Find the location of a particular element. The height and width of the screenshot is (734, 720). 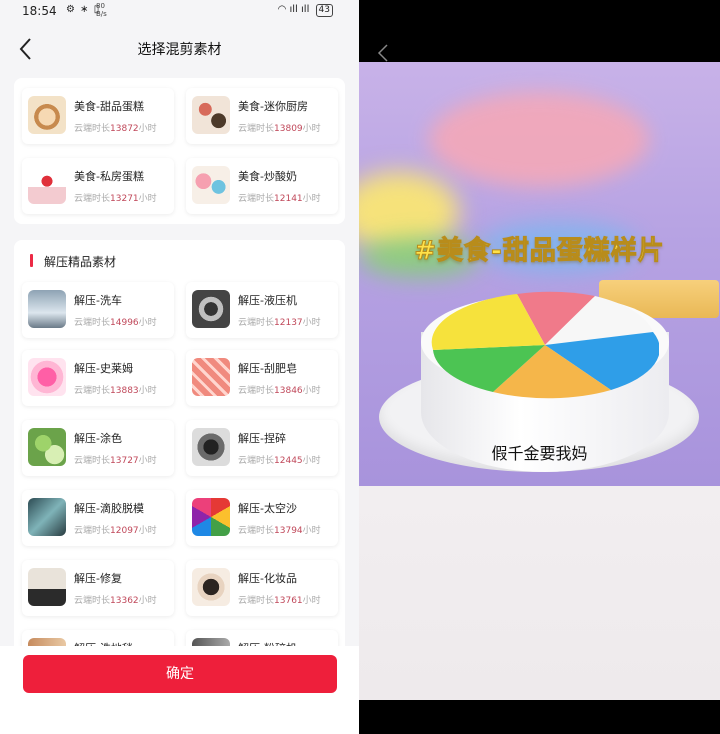

crushing-thumbnail is located at coordinates (211, 447).